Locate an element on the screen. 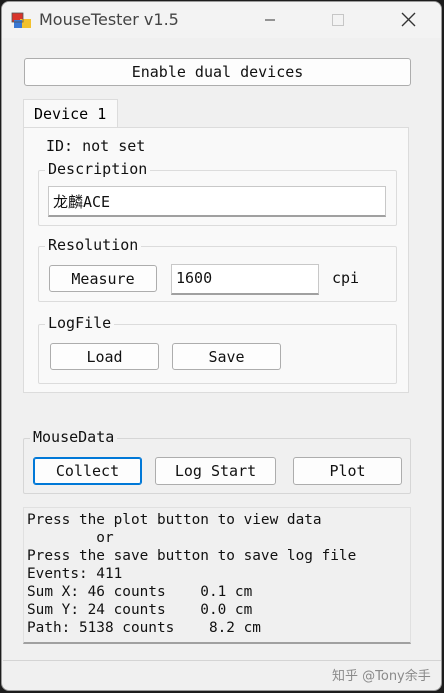 The width and height of the screenshot is (444, 693). output-line: Sum Y: 24 counts 0.0 cm is located at coordinates (140, 610).